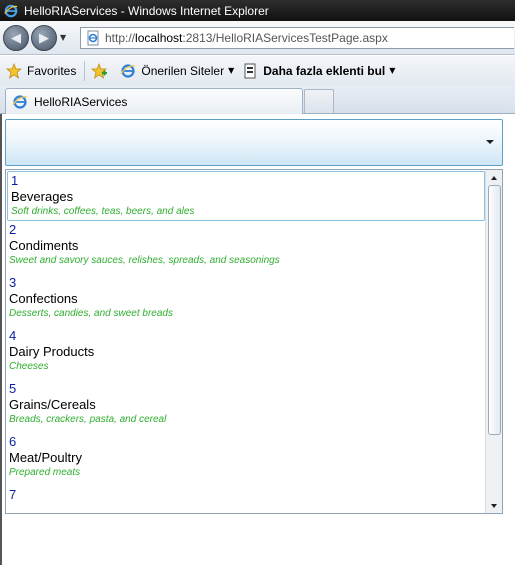 The width and height of the screenshot is (515, 565). Describe the element at coordinates (20, 101) in the screenshot. I see `tab-page-icon` at that location.